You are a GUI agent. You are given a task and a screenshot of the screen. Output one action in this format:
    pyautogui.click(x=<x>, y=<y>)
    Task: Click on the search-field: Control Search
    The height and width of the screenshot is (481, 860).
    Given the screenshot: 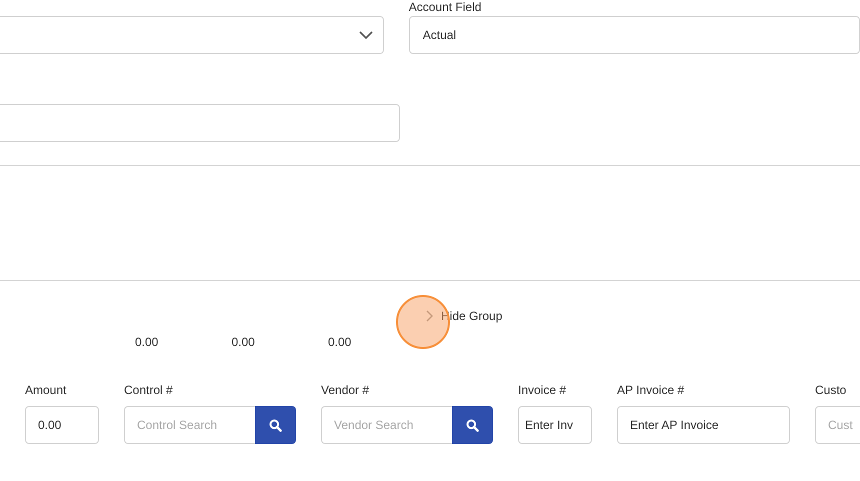 What is the action you would take?
    pyautogui.click(x=189, y=425)
    